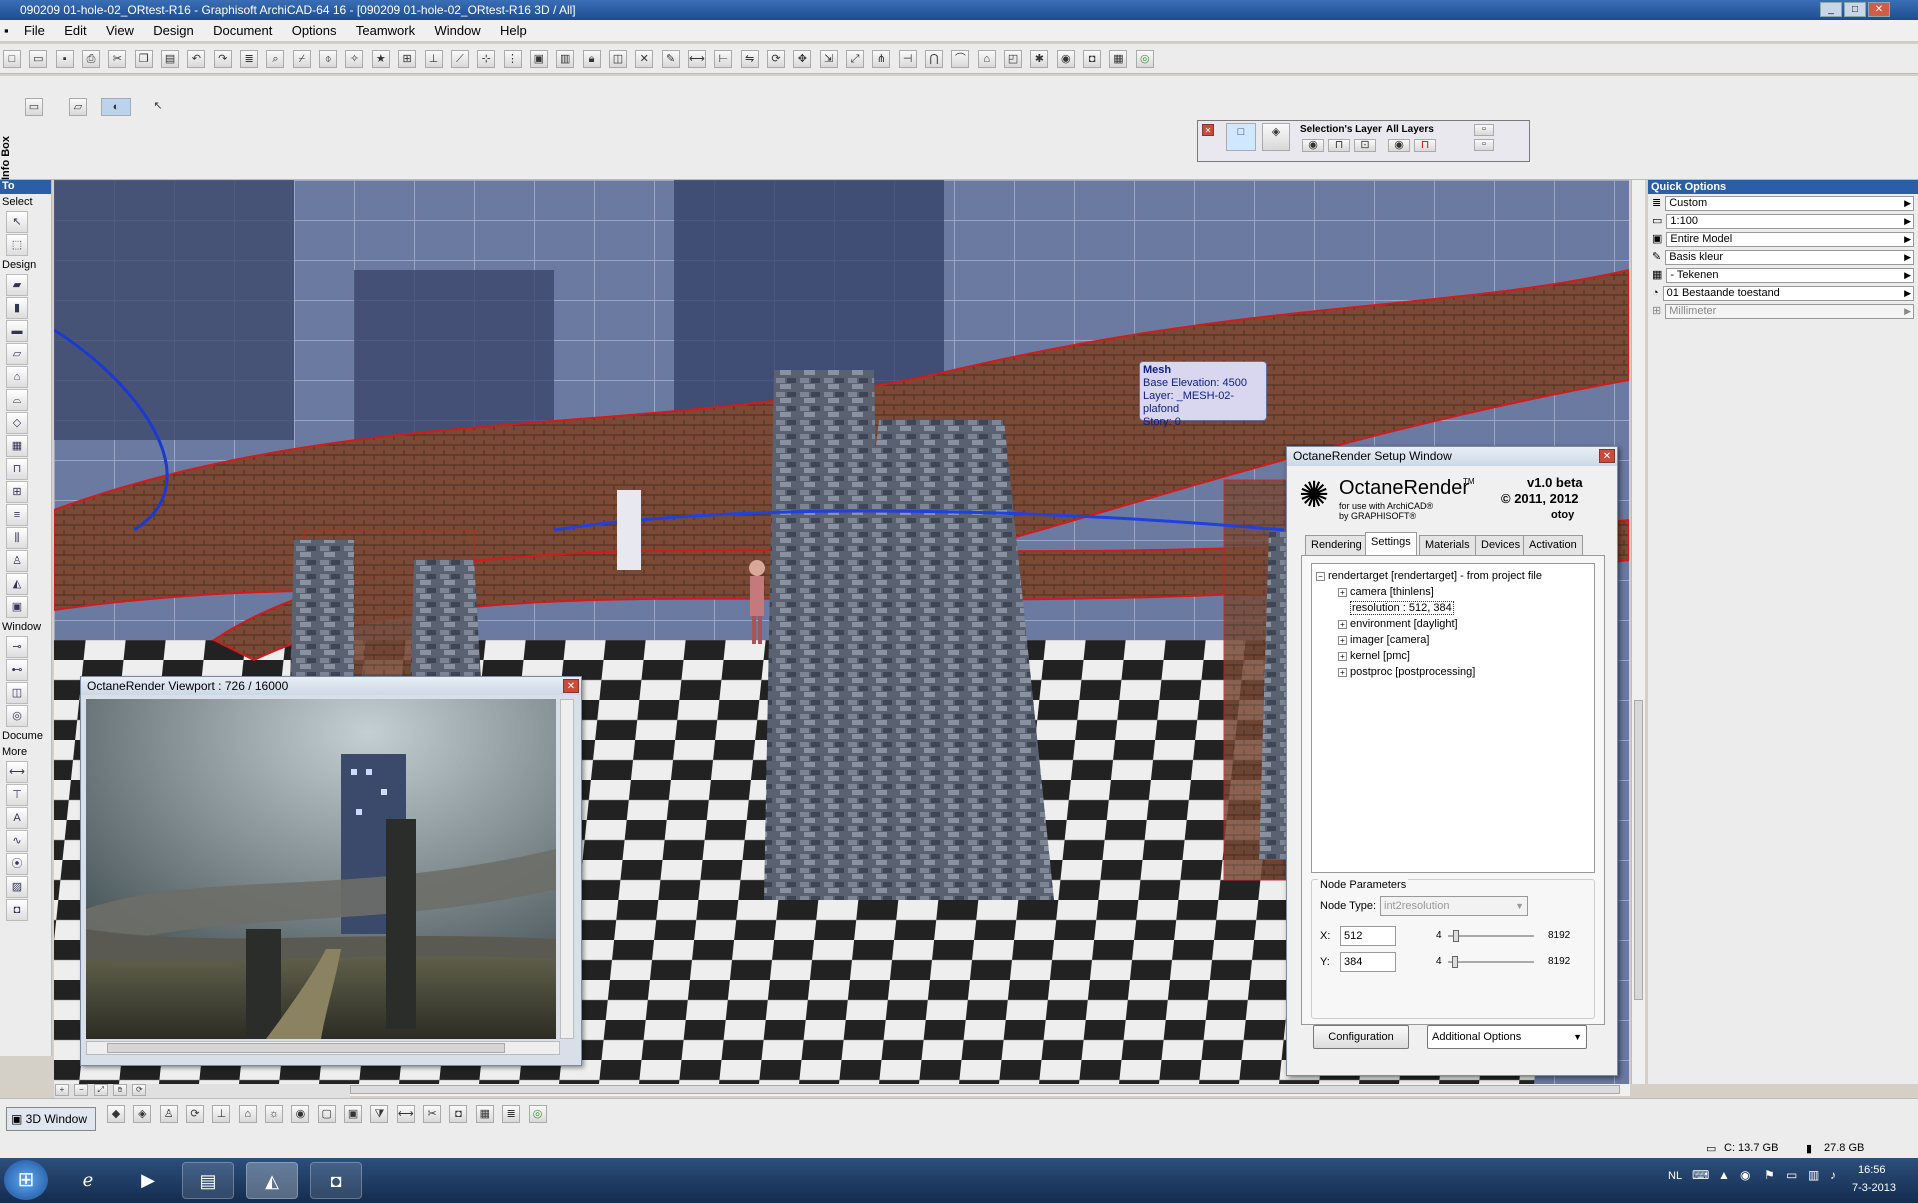 The width and height of the screenshot is (1918, 1203). Describe the element at coordinates (275, 59) in the screenshot. I see `find-icon: ⌕` at that location.